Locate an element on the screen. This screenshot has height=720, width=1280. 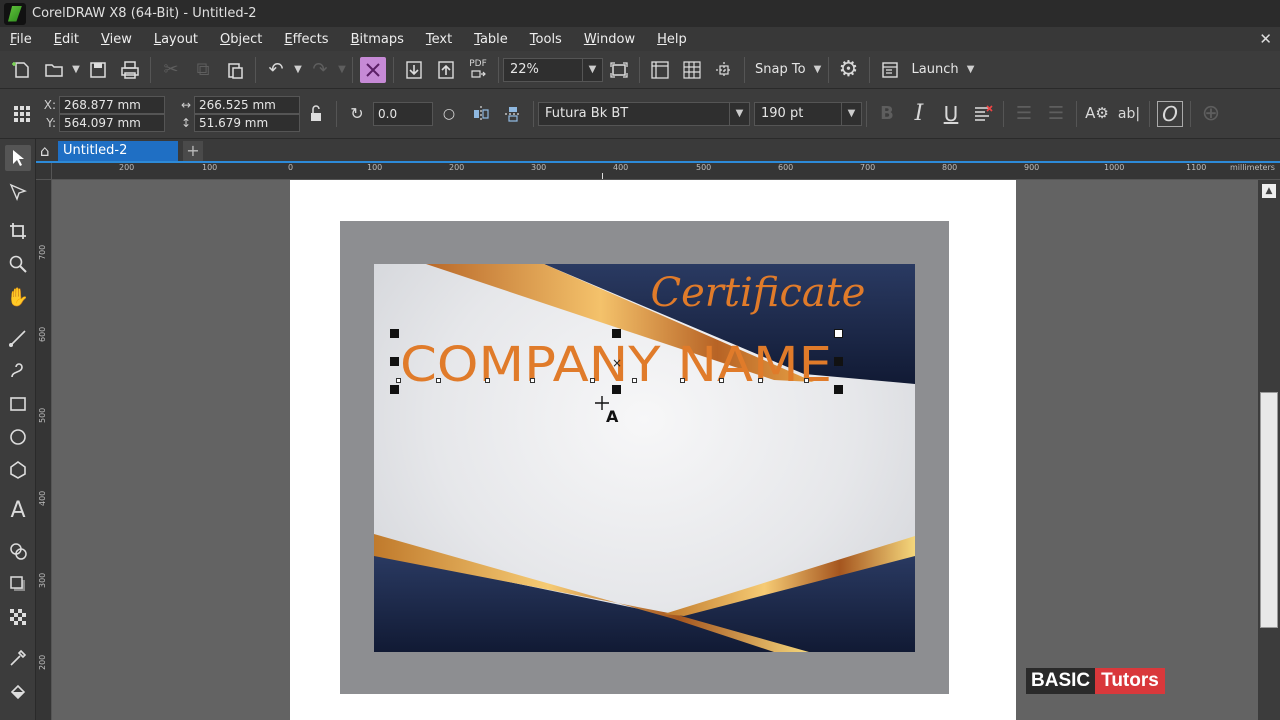
fill-tool-icon is located at coordinates (18, 692).